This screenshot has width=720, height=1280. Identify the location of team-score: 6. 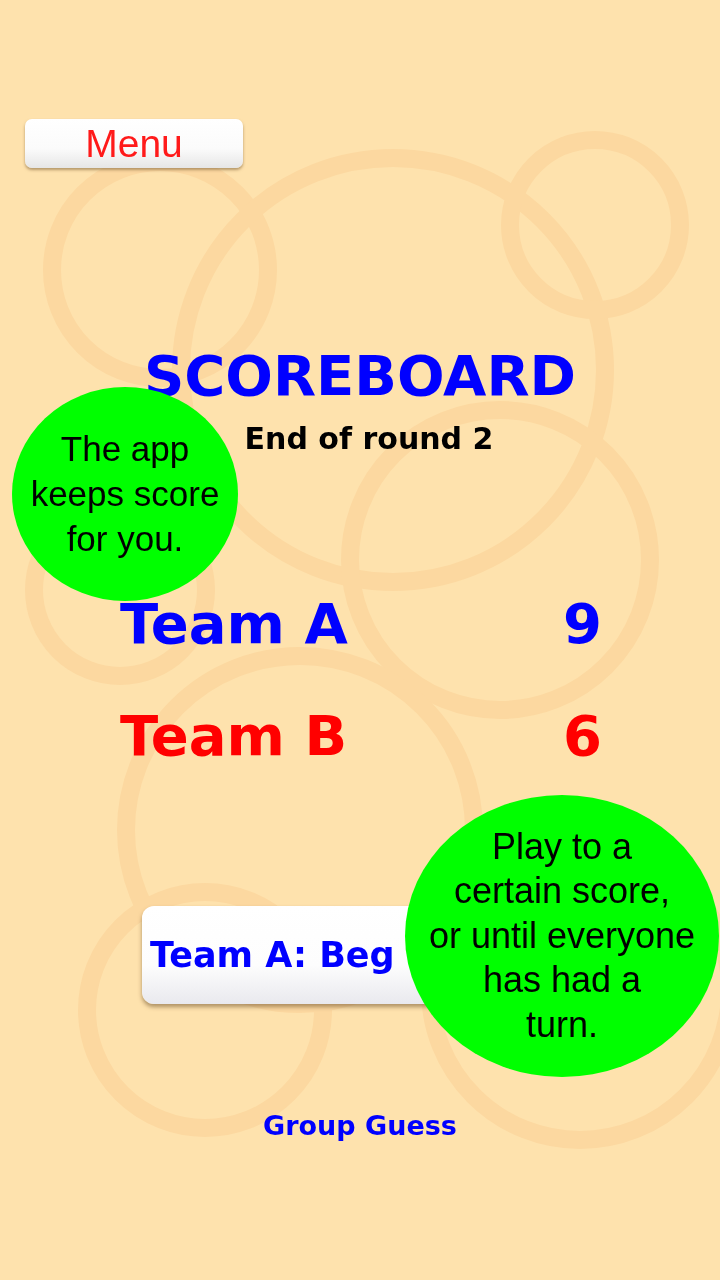
(582, 735).